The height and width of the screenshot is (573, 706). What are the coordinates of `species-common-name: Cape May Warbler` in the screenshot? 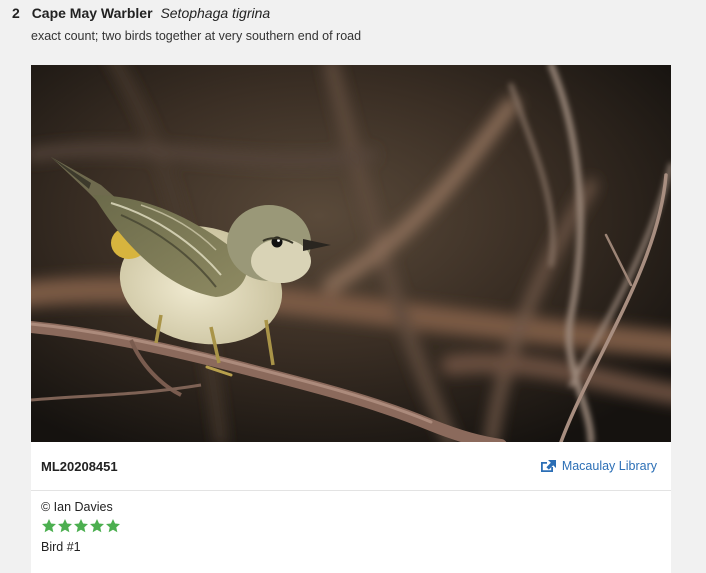 It's located at (92, 13).